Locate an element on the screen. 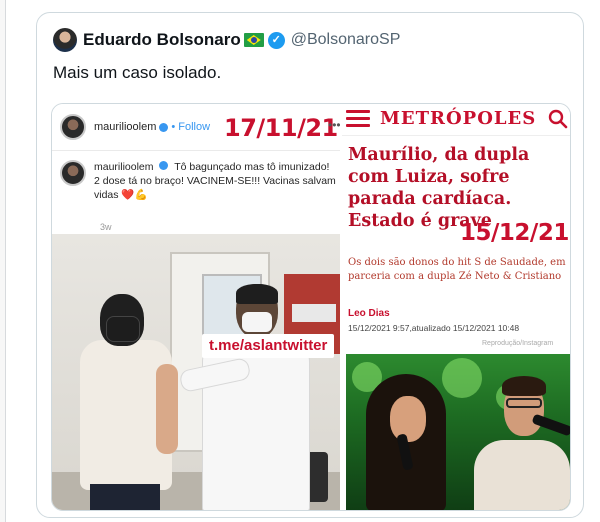 This screenshot has height=522, width=600. photo-male-singer is located at coordinates (522, 442).